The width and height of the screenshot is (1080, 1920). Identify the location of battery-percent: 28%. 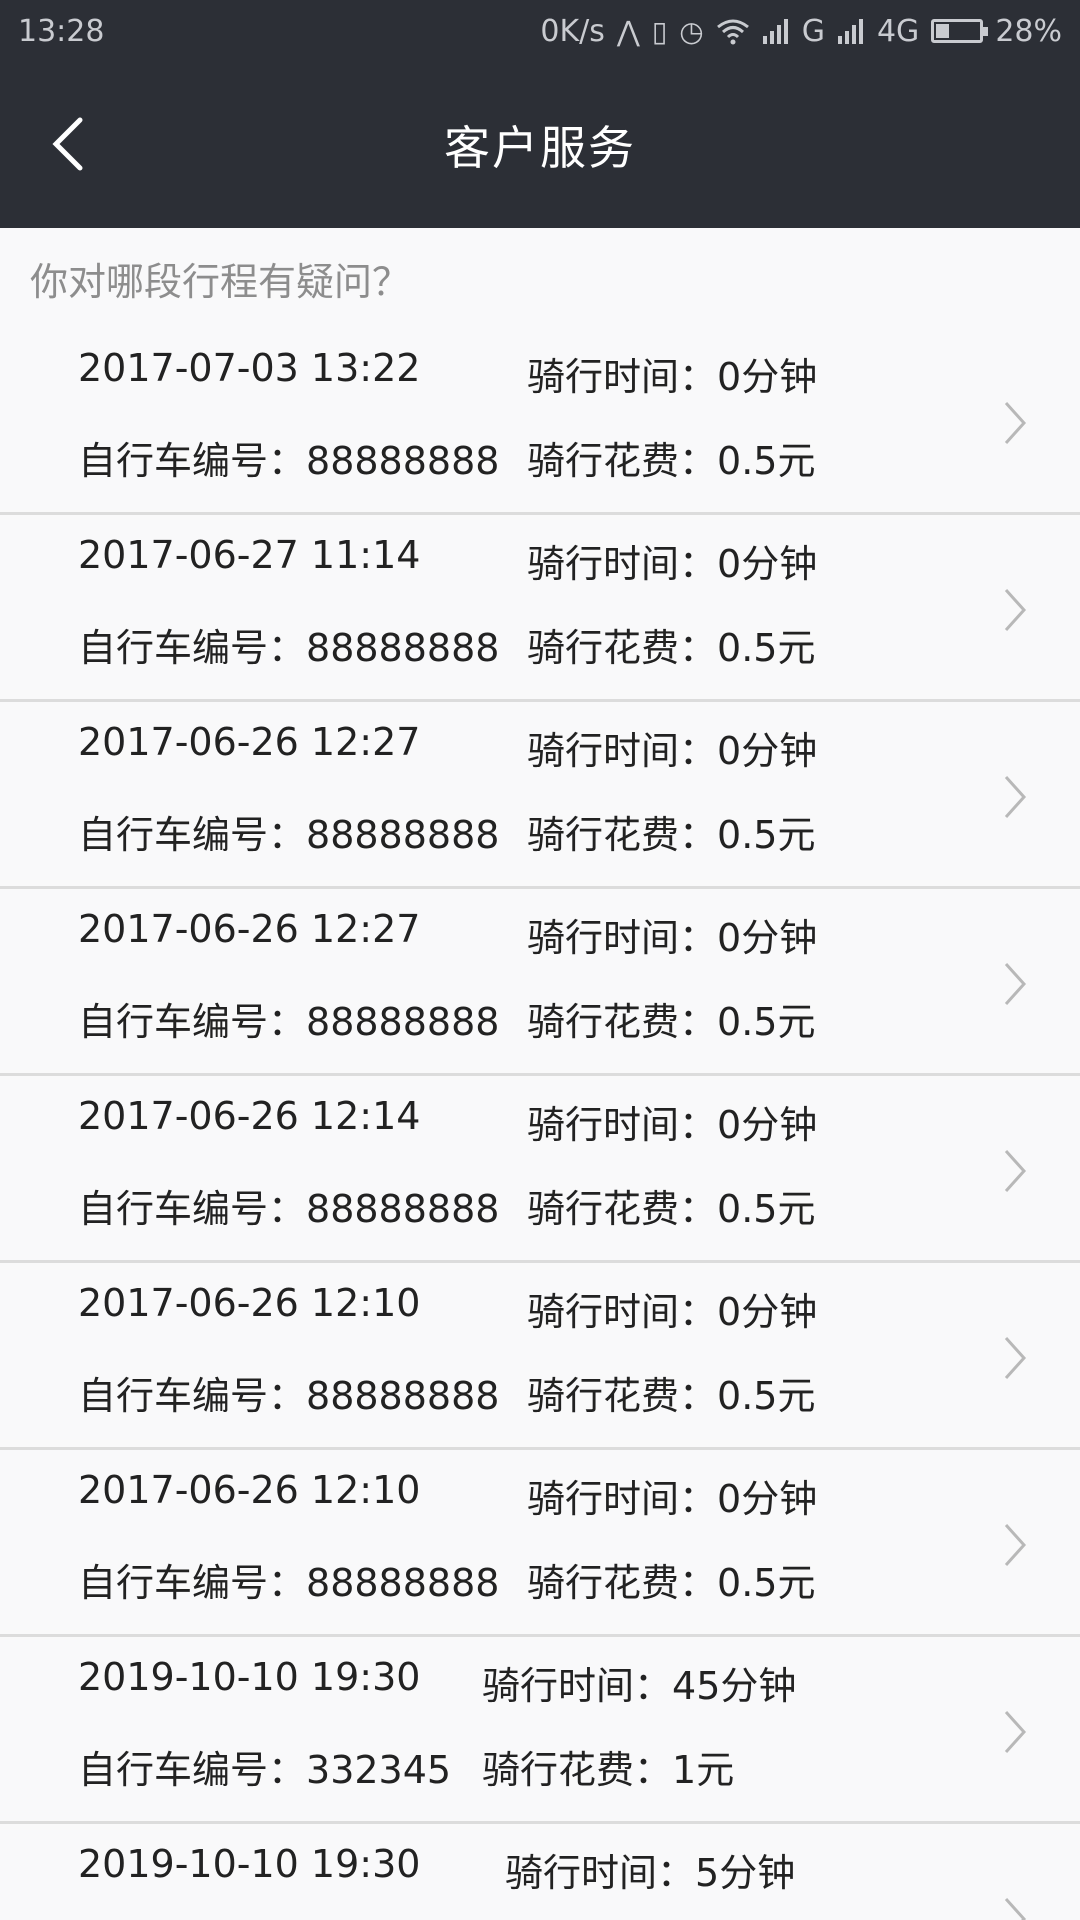
(1028, 31).